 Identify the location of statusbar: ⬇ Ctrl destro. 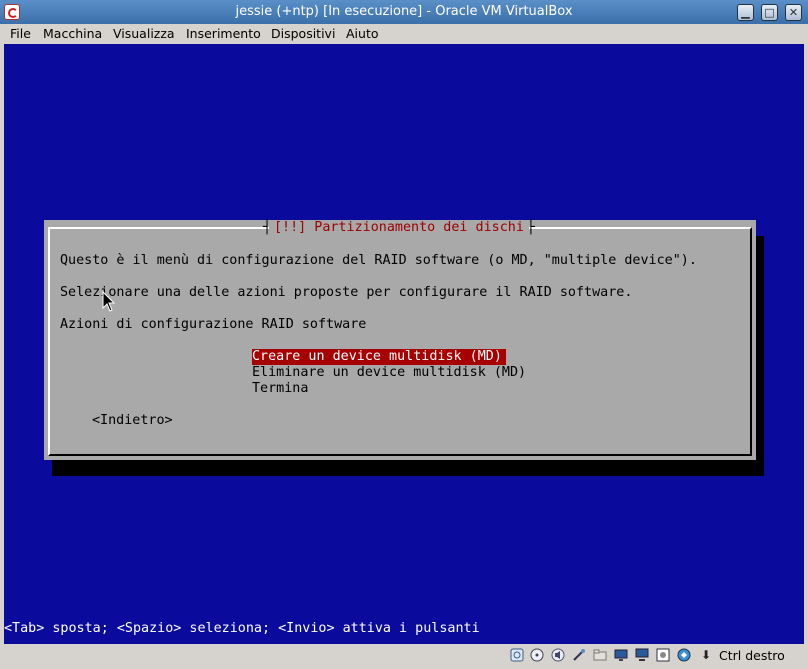
(404, 656).